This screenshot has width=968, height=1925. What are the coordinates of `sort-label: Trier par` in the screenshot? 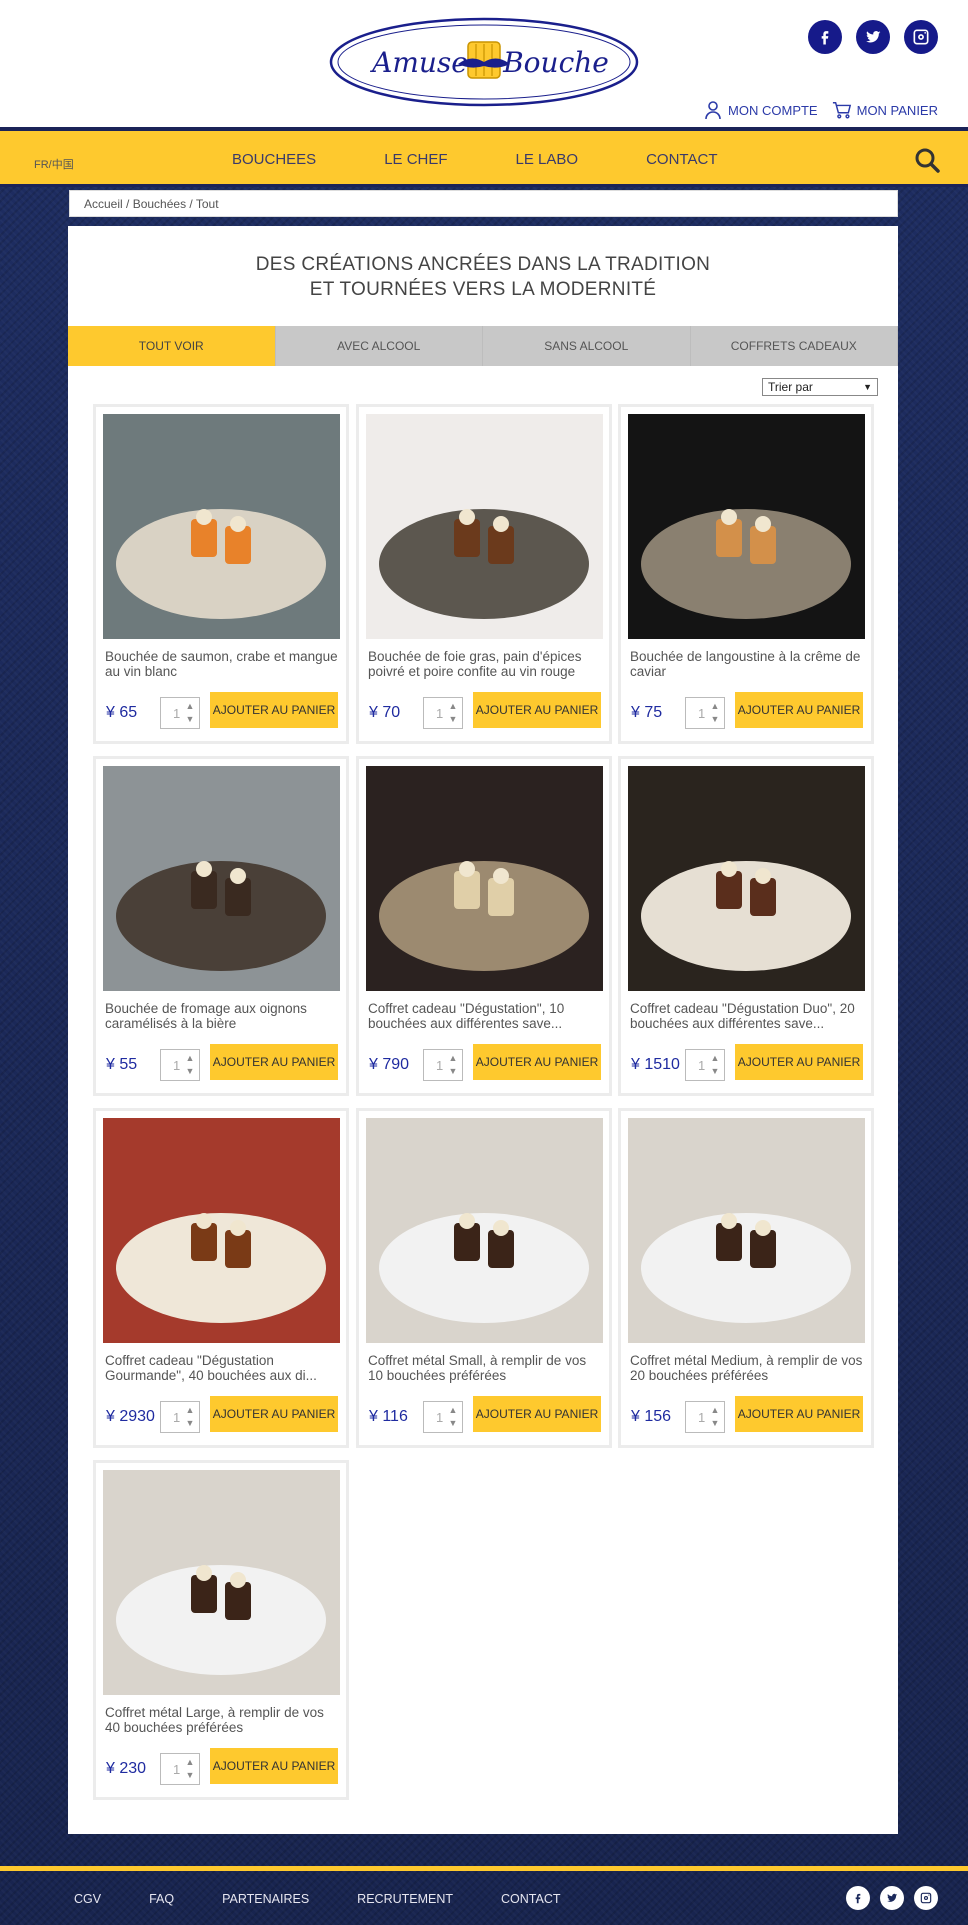 It's located at (790, 387).